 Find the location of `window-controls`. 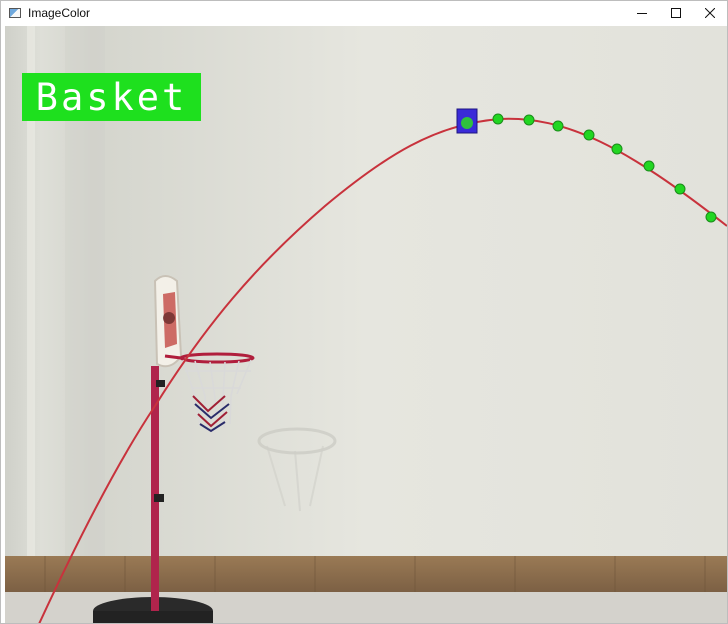

window-controls is located at coordinates (676, 13).